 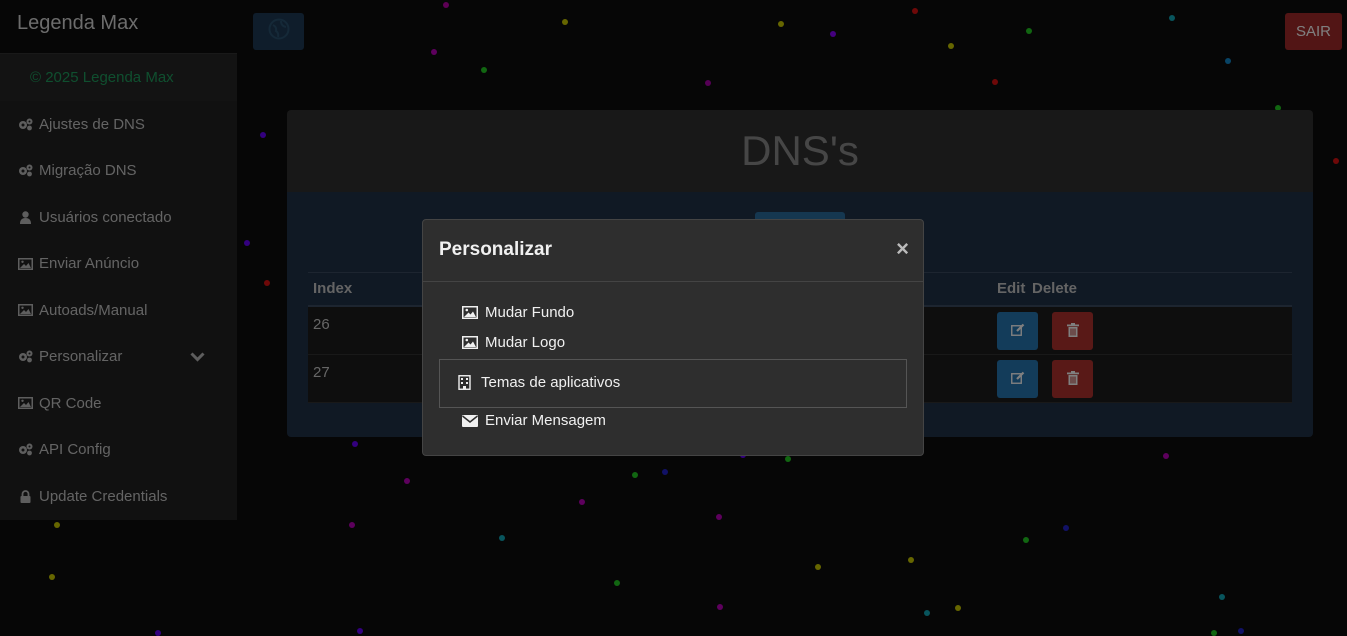 I want to click on option-mudar-fundo: Mudar Fundo, so click(x=518, y=312).